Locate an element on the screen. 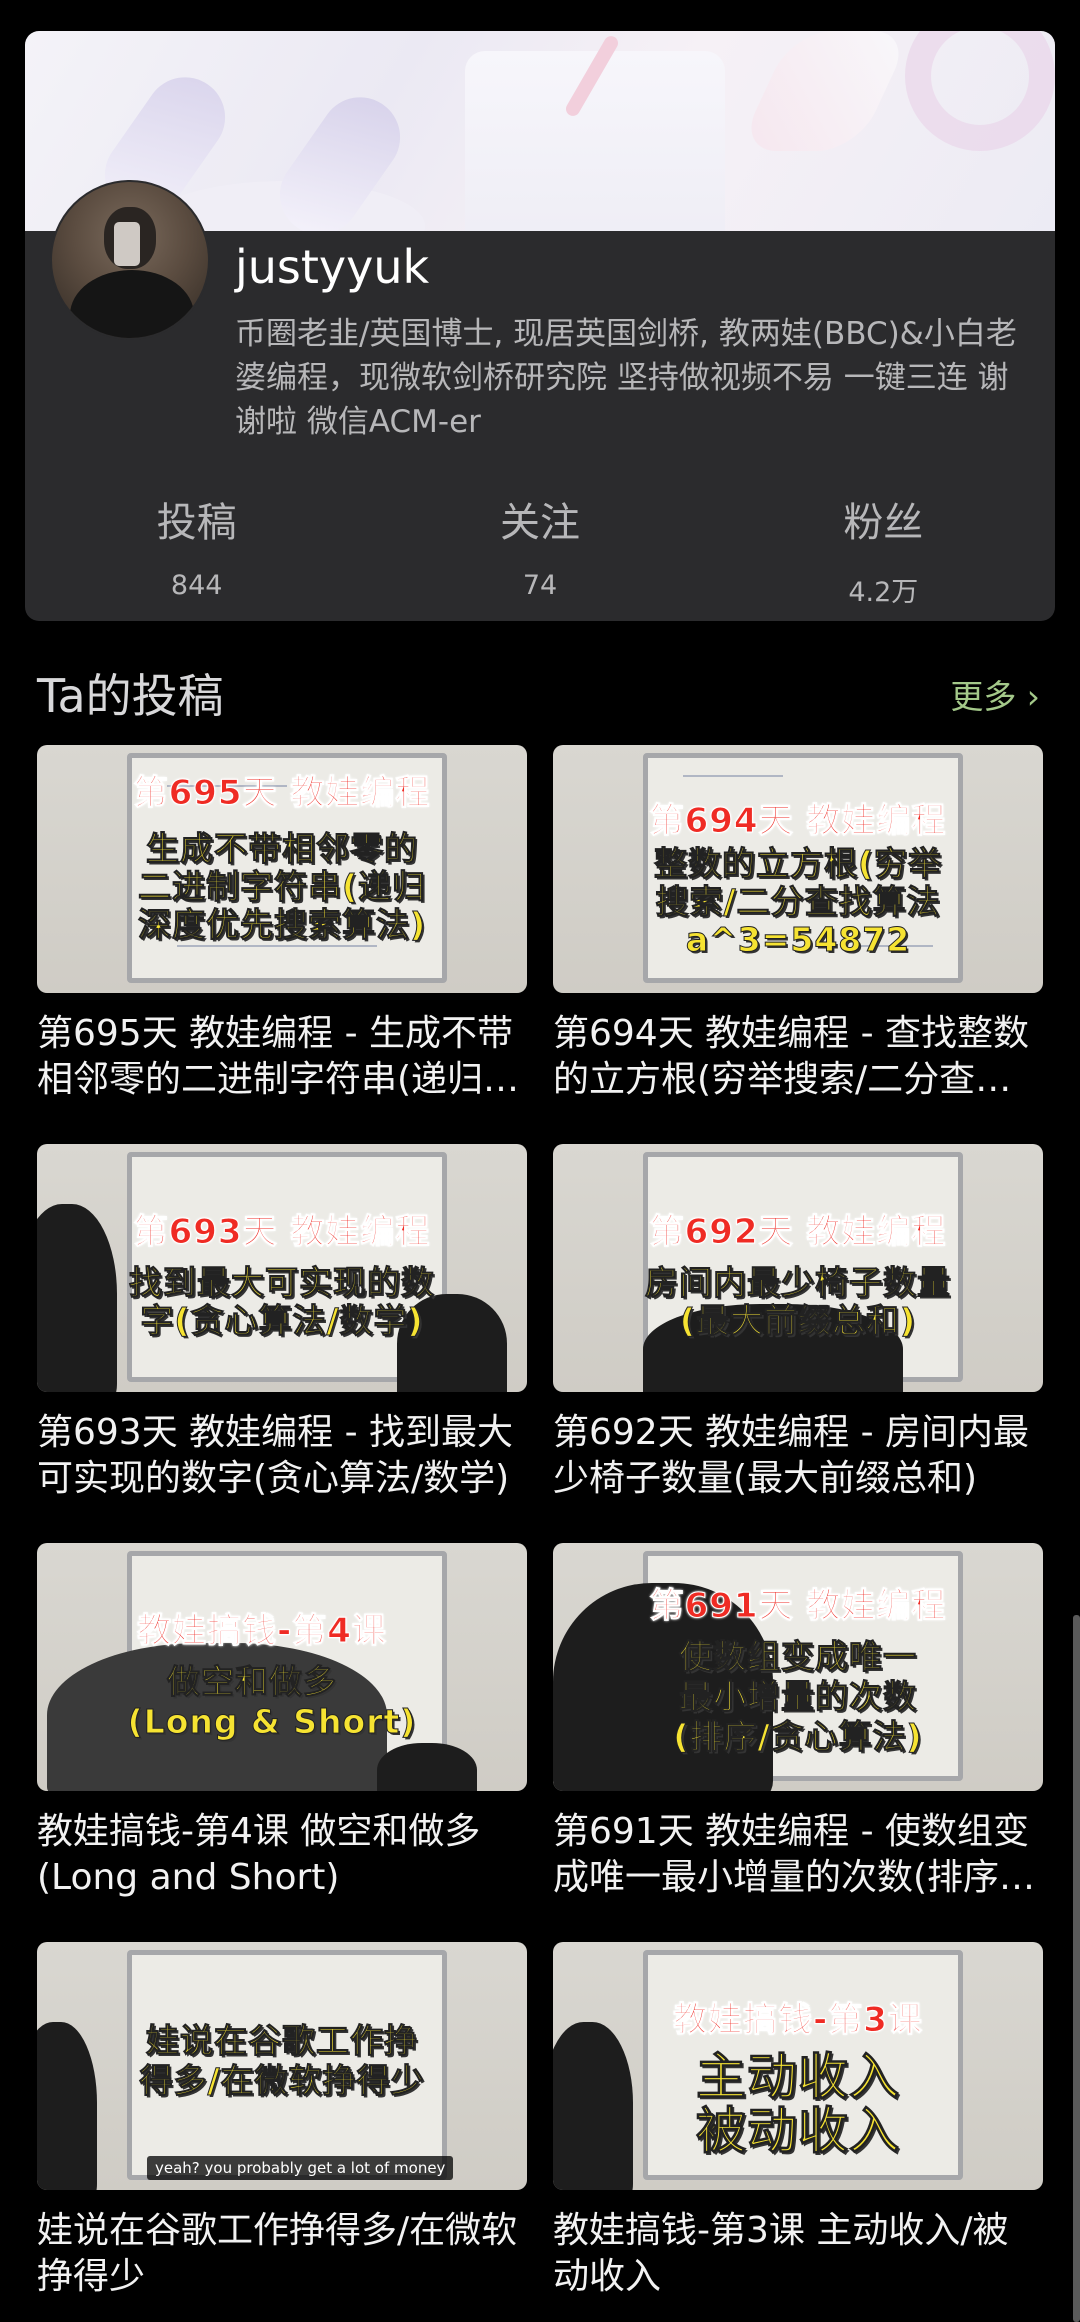  video-thumbnail: 教娃搞钱-第3课 主动收入 被动收入 is located at coordinates (798, 2066).